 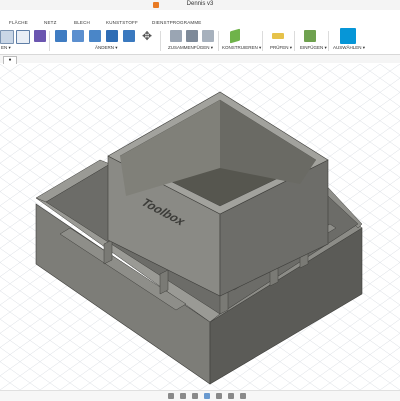 I want to click on title-bar: Dennis v3, so click(x=200, y=5).